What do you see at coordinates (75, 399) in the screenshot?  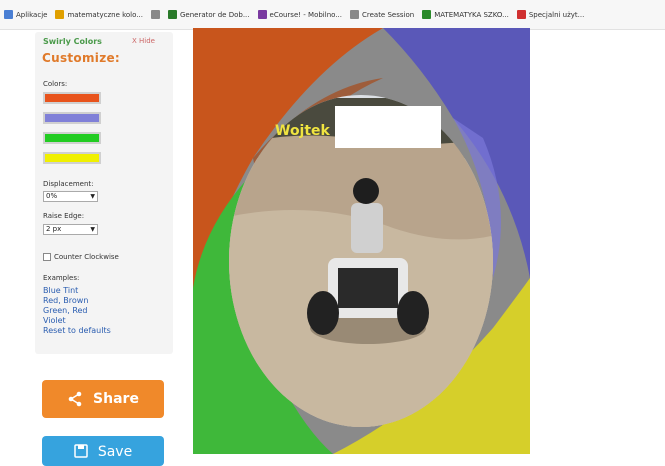 I see `share-icon` at bounding box center [75, 399].